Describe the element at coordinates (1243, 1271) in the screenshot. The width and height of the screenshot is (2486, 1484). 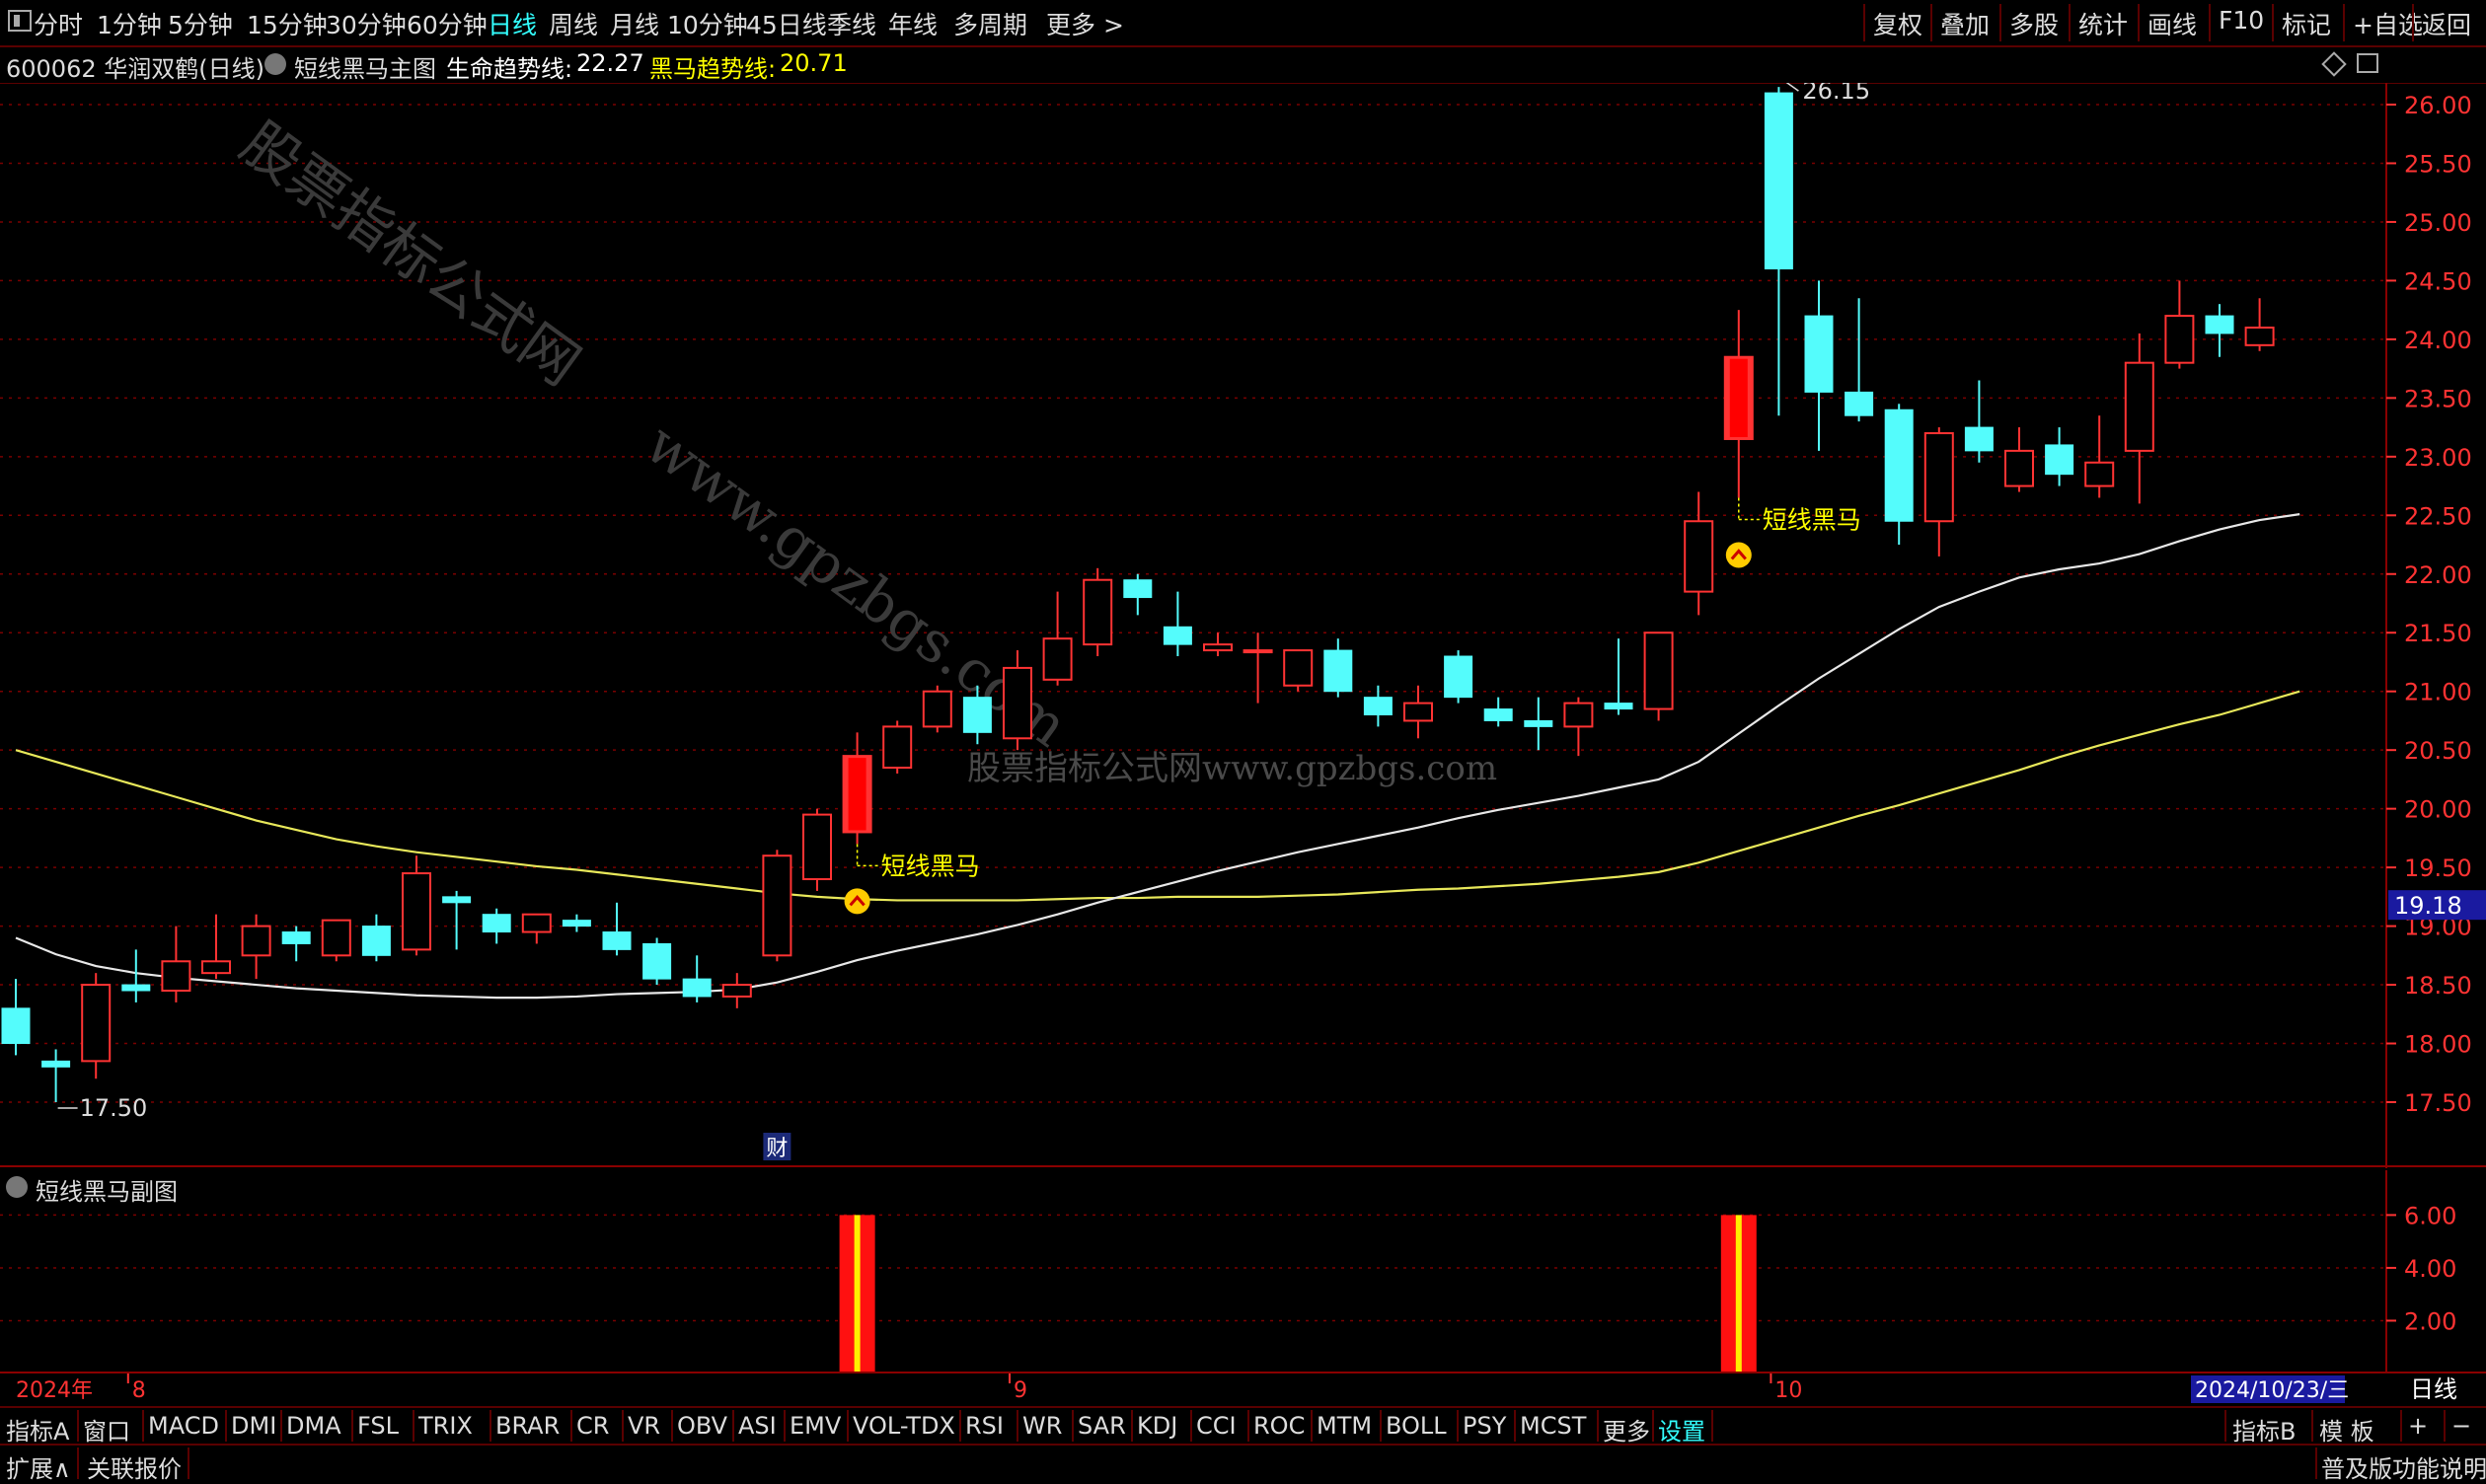
I see `sub-chart: 6.00 4.00 2.00` at that location.